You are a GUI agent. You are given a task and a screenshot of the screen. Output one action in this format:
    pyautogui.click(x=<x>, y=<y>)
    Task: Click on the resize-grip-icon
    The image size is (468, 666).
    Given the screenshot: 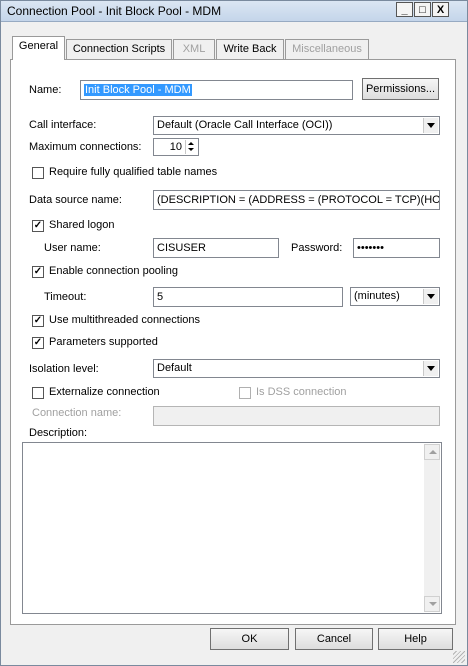 What is the action you would take?
    pyautogui.click(x=459, y=657)
    